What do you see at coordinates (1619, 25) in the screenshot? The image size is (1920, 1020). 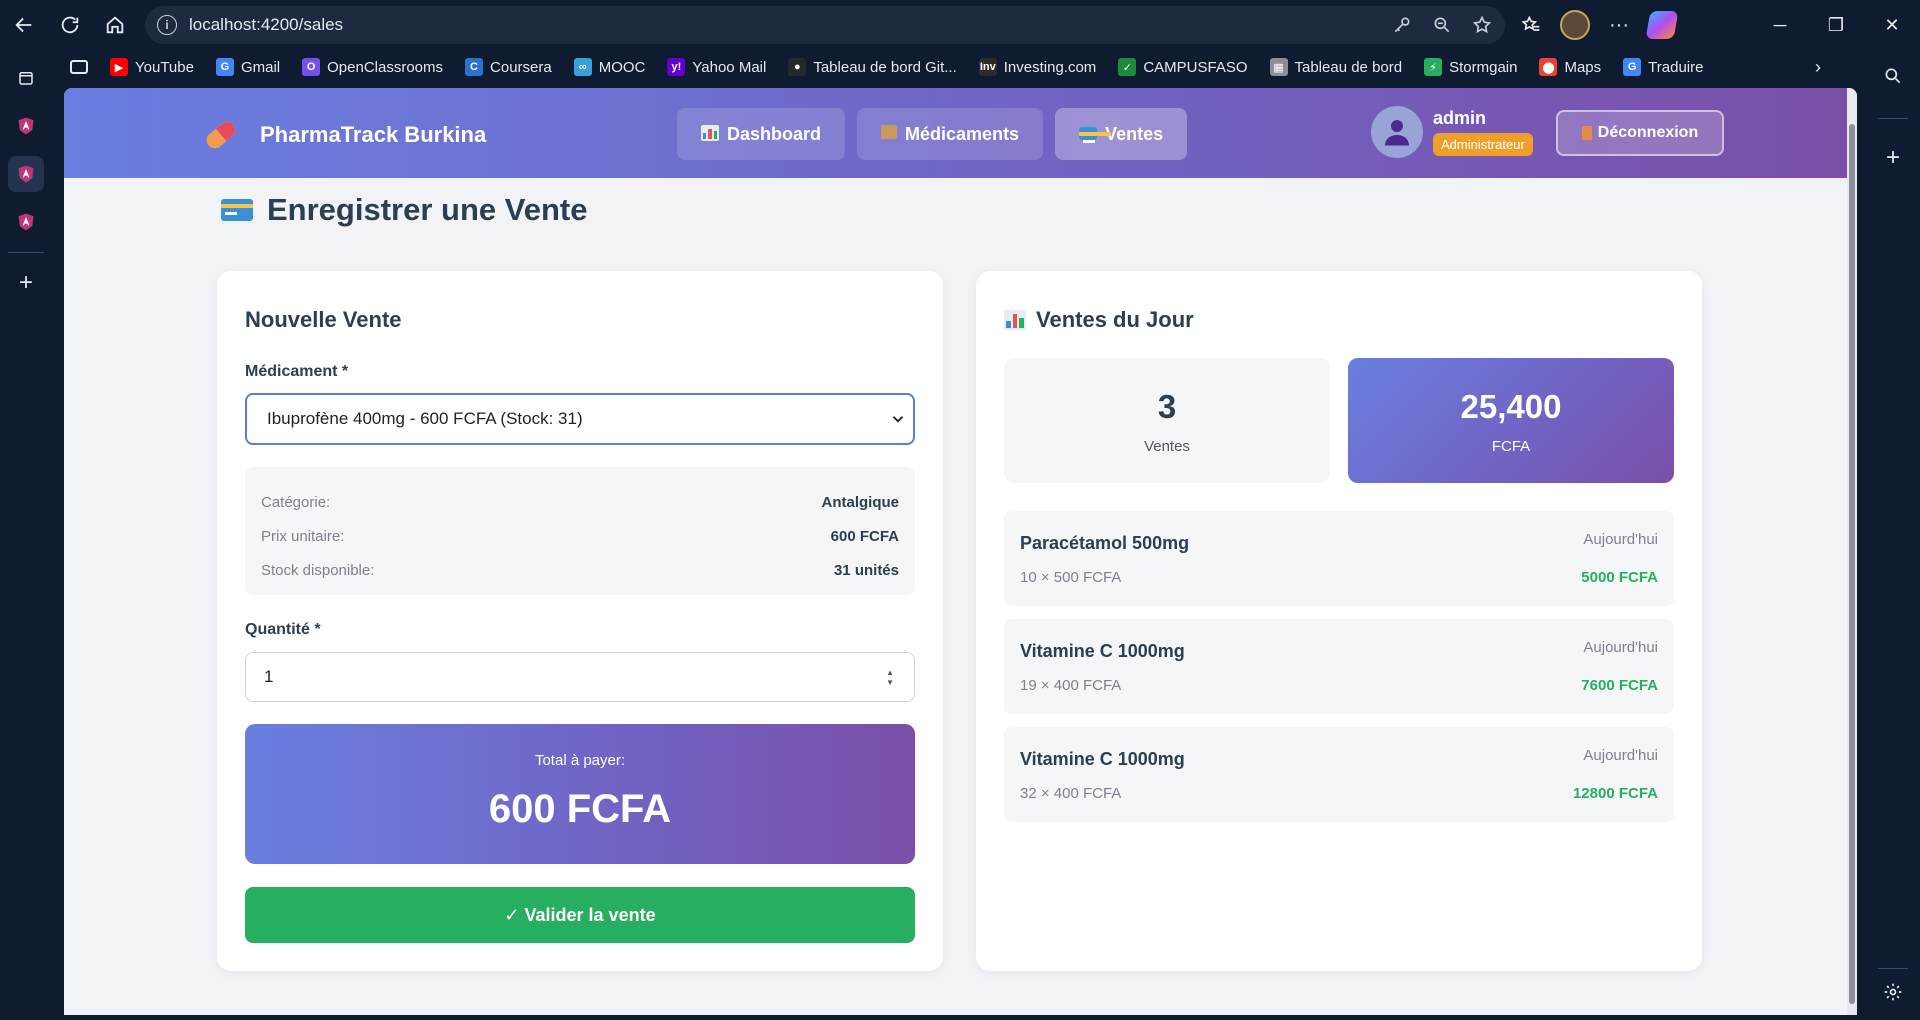 I see `more-icon: ···` at bounding box center [1619, 25].